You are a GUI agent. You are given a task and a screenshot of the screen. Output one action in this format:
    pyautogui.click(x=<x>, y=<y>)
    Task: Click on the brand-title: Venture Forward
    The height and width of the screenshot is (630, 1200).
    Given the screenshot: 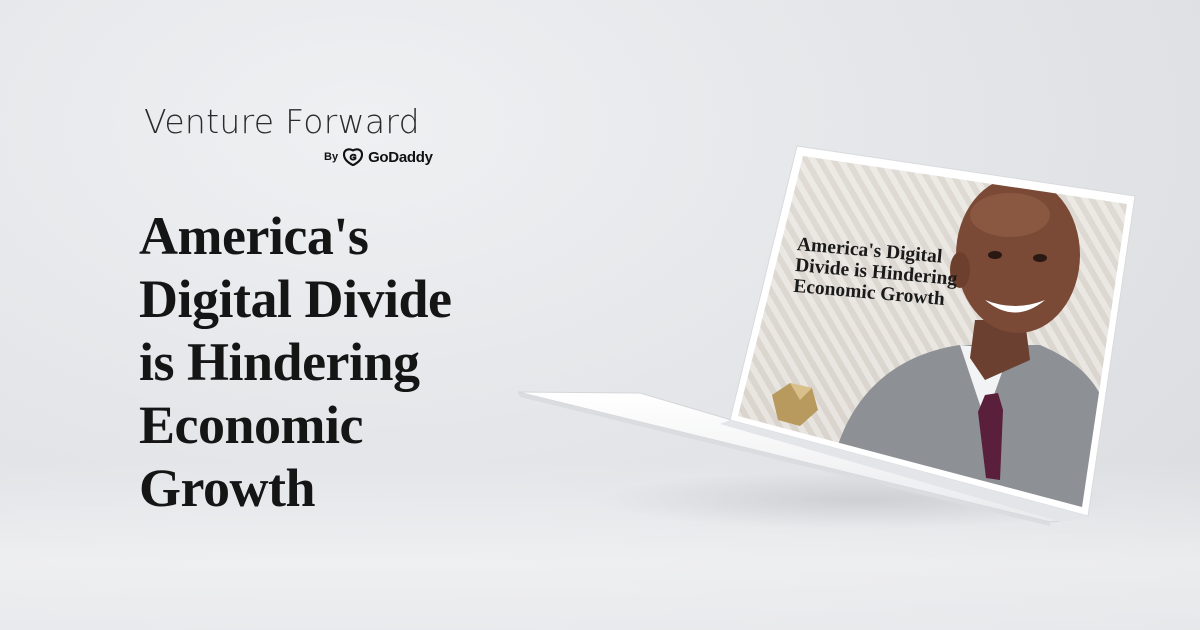 What is the action you would take?
    pyautogui.click(x=282, y=121)
    